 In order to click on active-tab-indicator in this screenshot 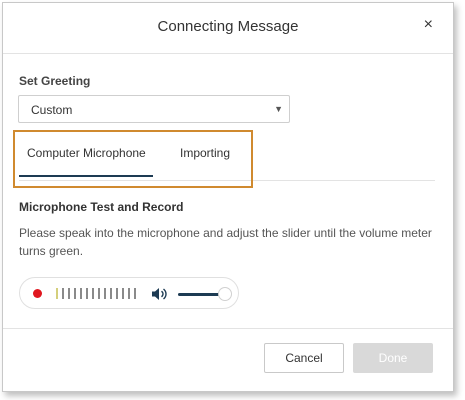, I will do `click(86, 176)`.